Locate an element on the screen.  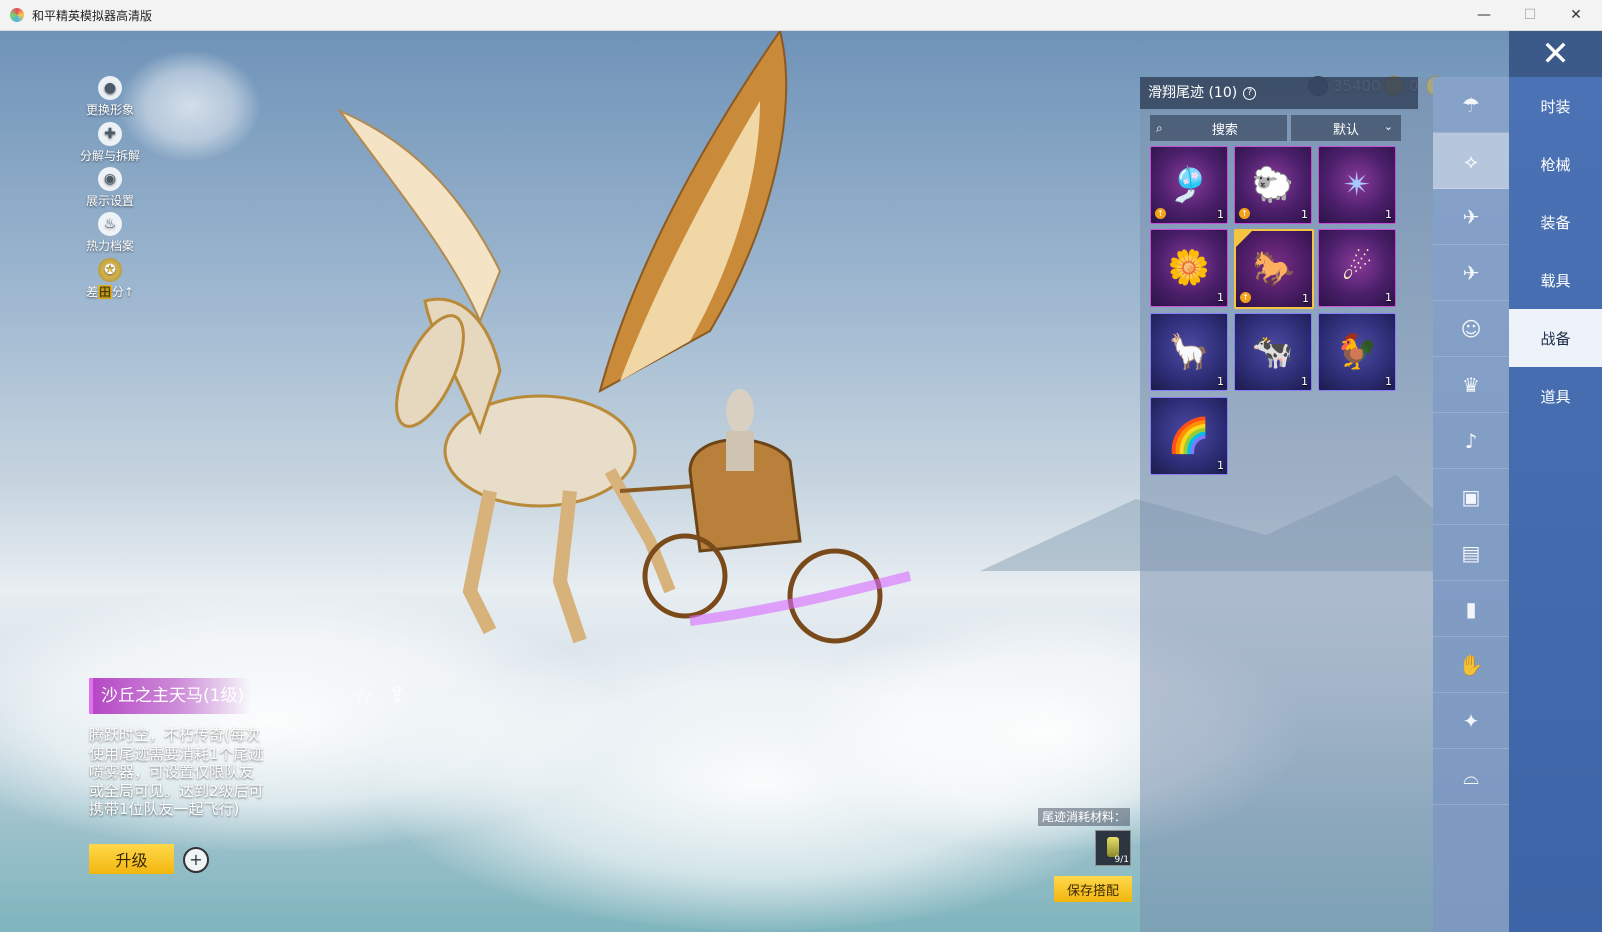
tab-battle-gear: 战备 is located at coordinates (1555, 338).